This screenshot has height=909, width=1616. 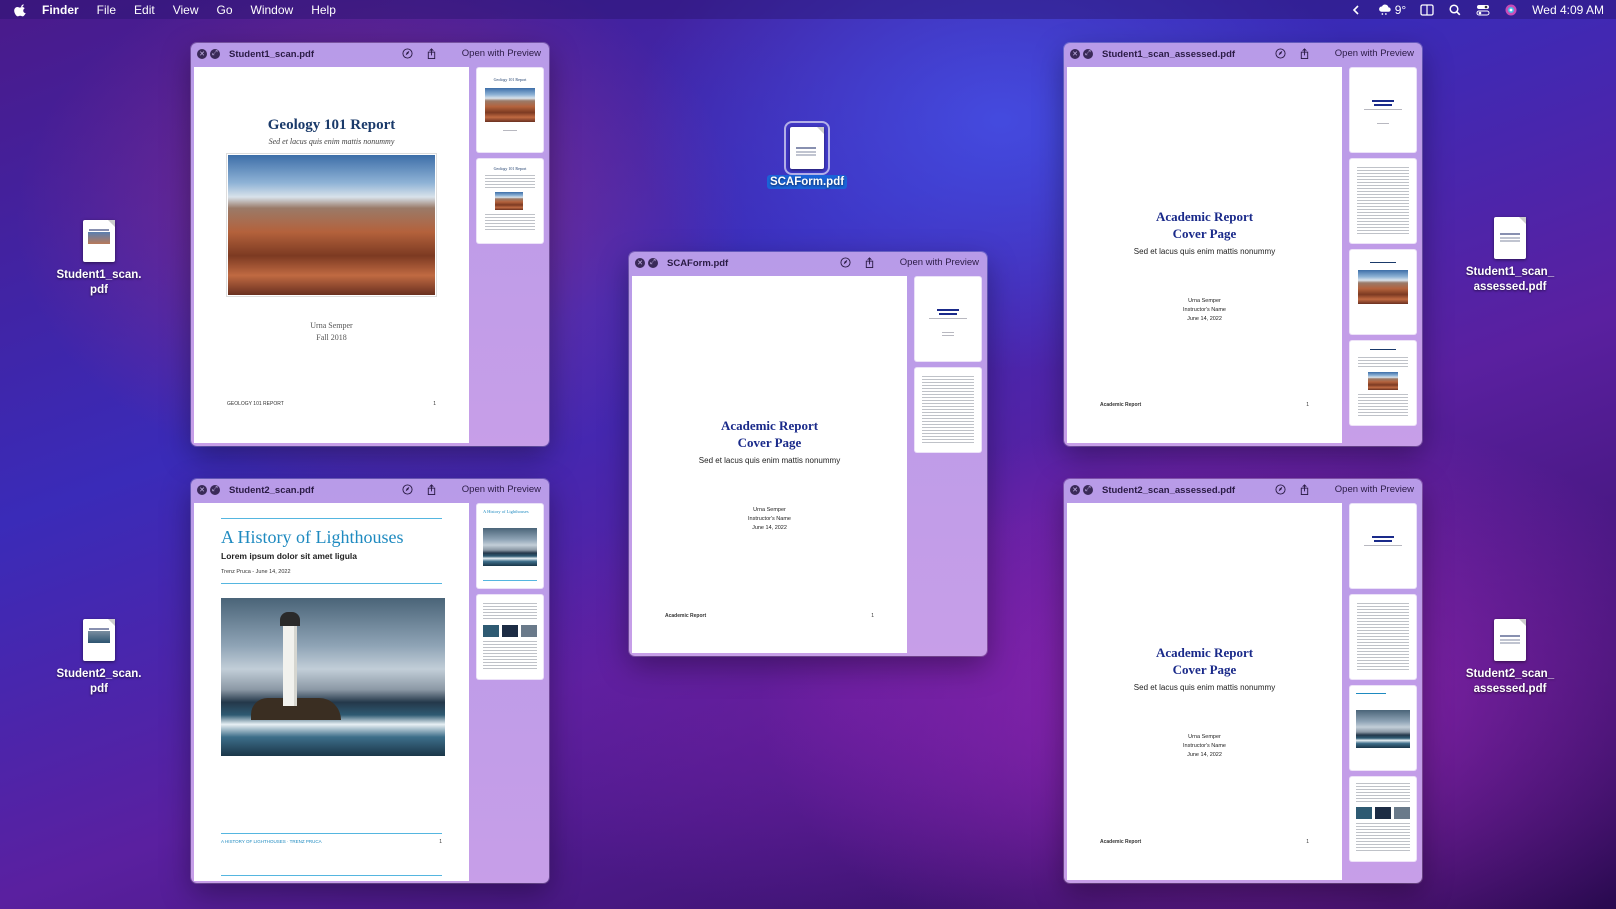 What do you see at coordinates (21, 10) in the screenshot?
I see `apple-menu-icon` at bounding box center [21, 10].